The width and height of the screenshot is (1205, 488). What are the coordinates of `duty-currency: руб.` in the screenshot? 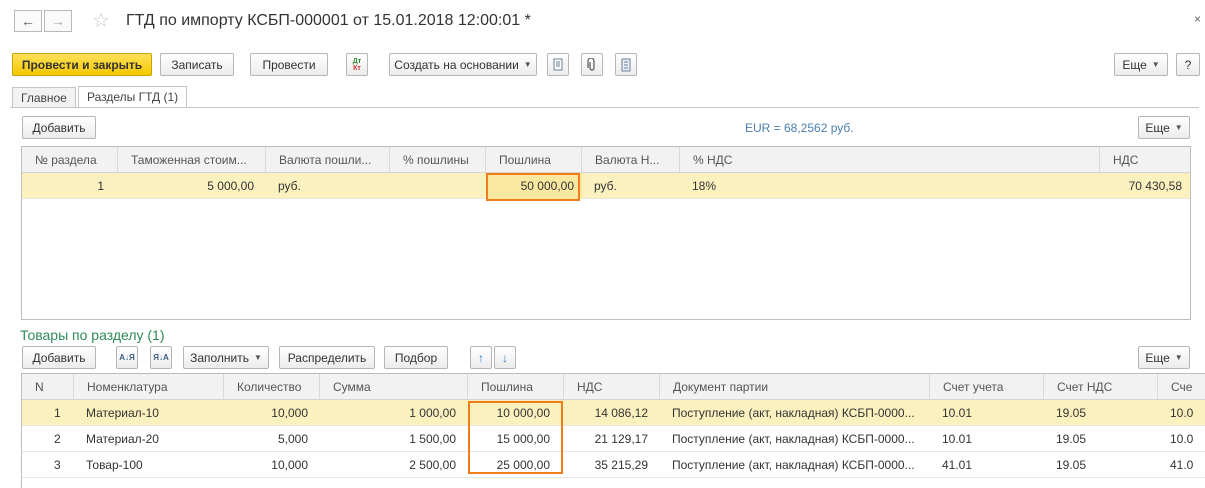 It's located at (289, 186).